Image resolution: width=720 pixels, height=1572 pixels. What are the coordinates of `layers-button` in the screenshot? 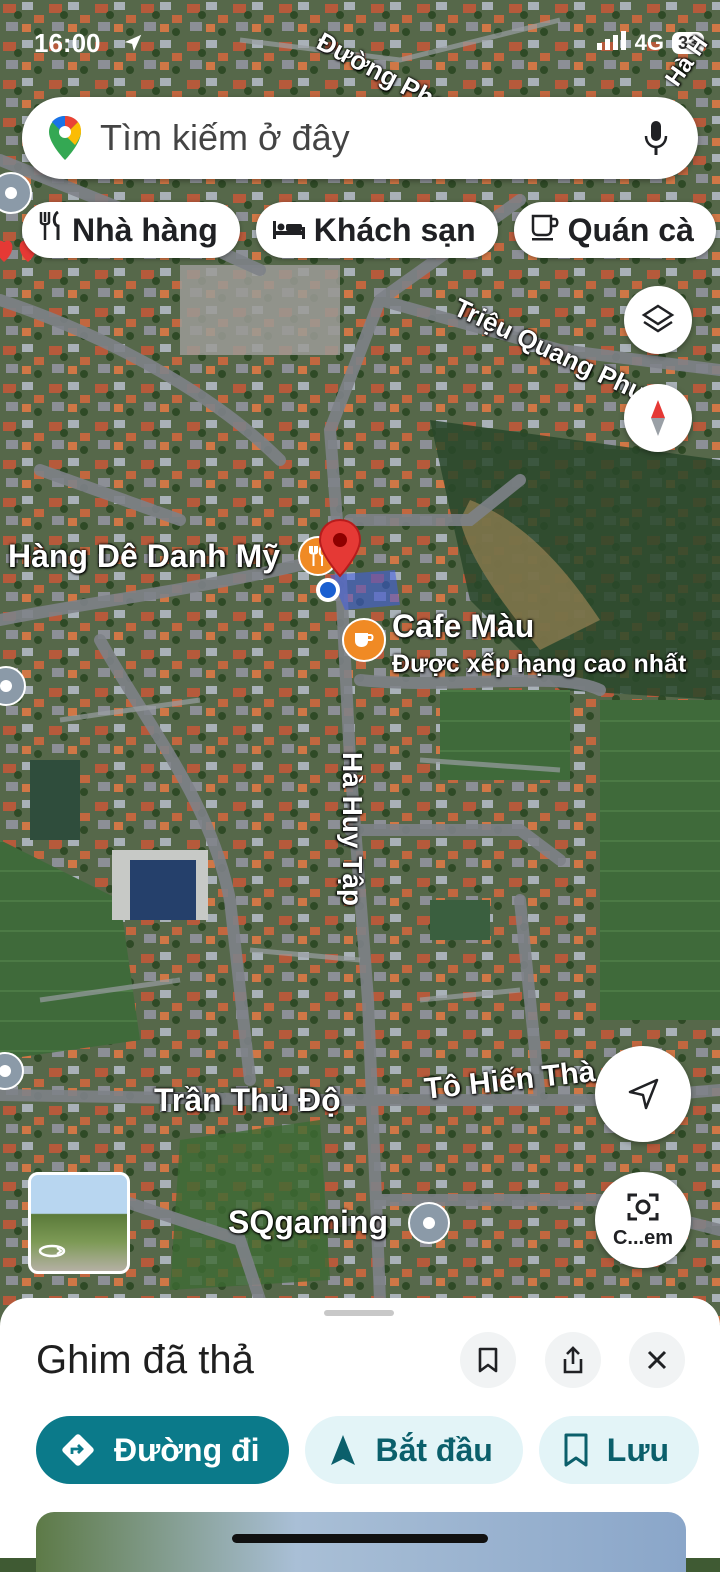 It's located at (658, 320).